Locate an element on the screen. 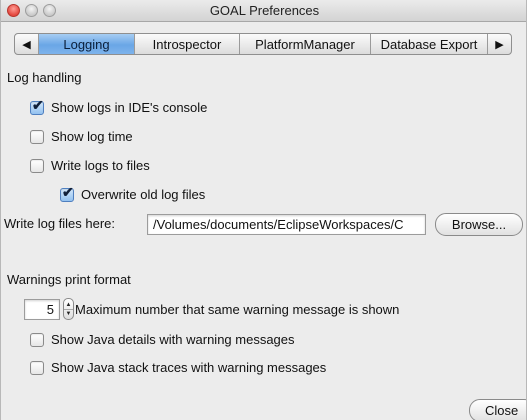 The image size is (527, 420). window-title: GOAL Preferences is located at coordinates (264, 10).